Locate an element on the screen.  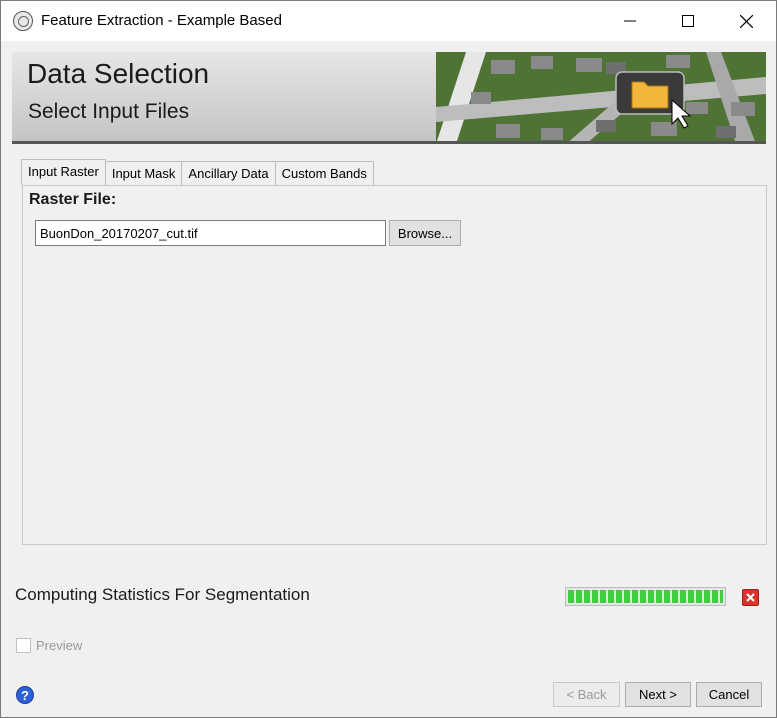
progress-fill is located at coordinates (645, 596).